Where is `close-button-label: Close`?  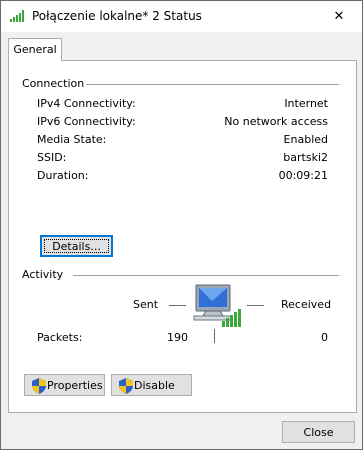 close-button-label: Close is located at coordinates (318, 432).